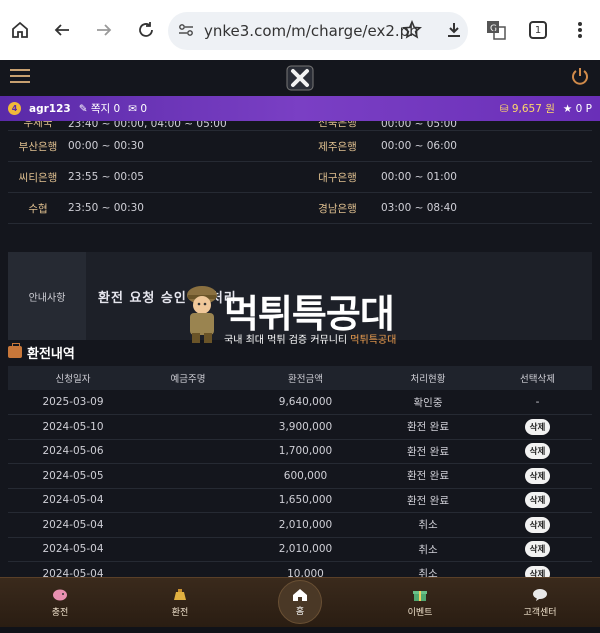 This screenshot has height=633, width=600. Describe the element at coordinates (454, 30) in the screenshot. I see `download-icon` at that location.